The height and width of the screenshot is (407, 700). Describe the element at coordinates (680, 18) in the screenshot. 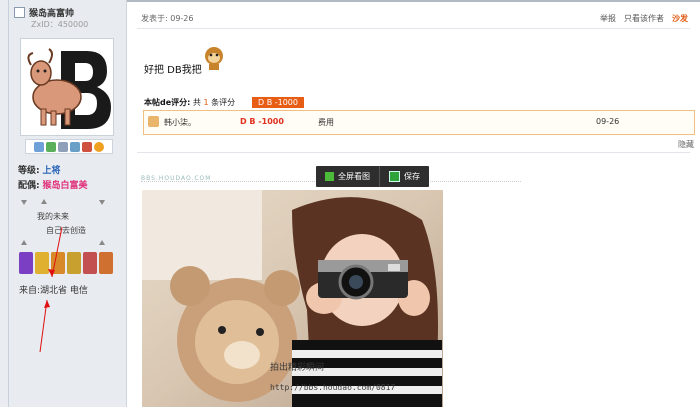

I see `floor-label: 沙发` at that location.